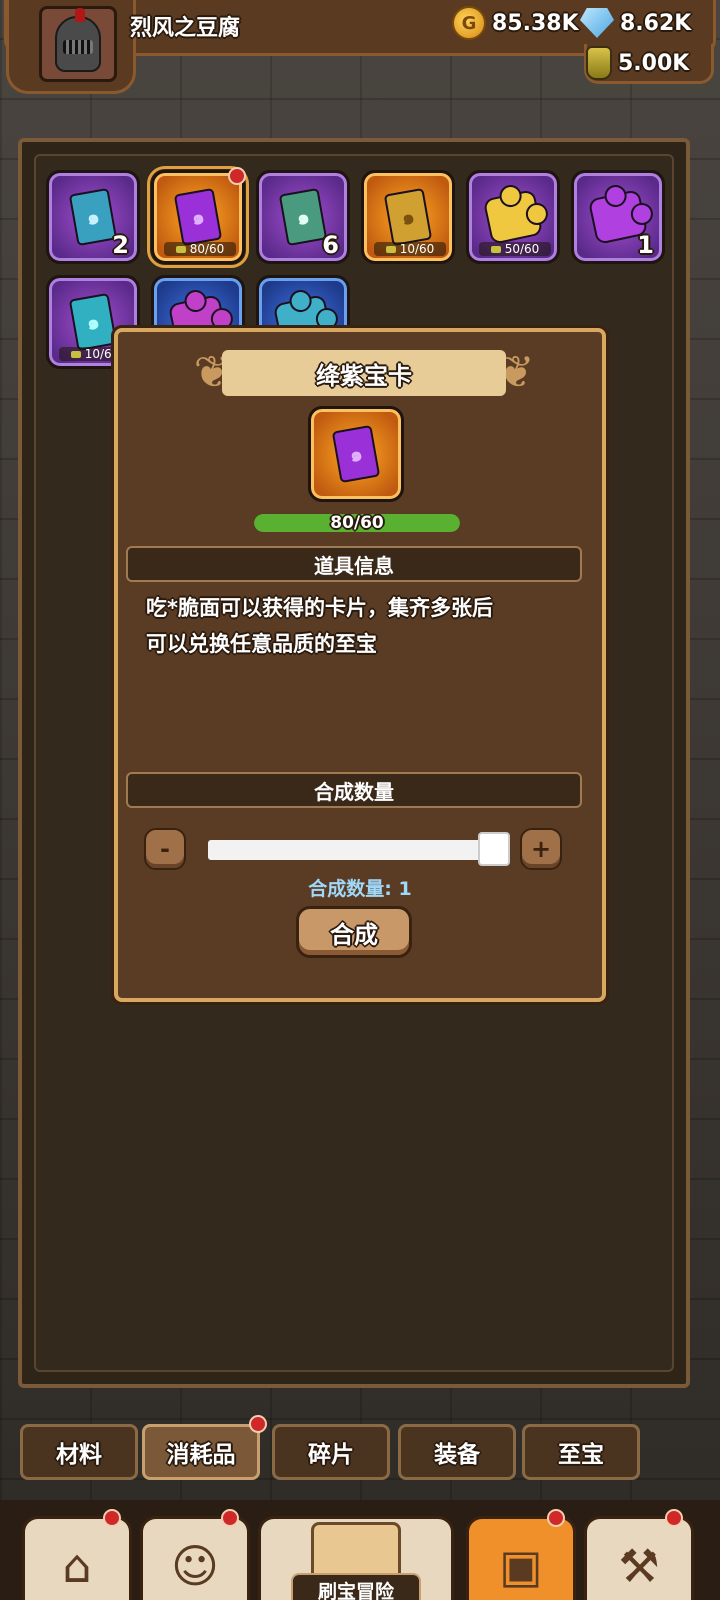 This screenshot has width=720, height=1600. Describe the element at coordinates (457, 1455) in the screenshot. I see `tab-label: 装备` at that location.